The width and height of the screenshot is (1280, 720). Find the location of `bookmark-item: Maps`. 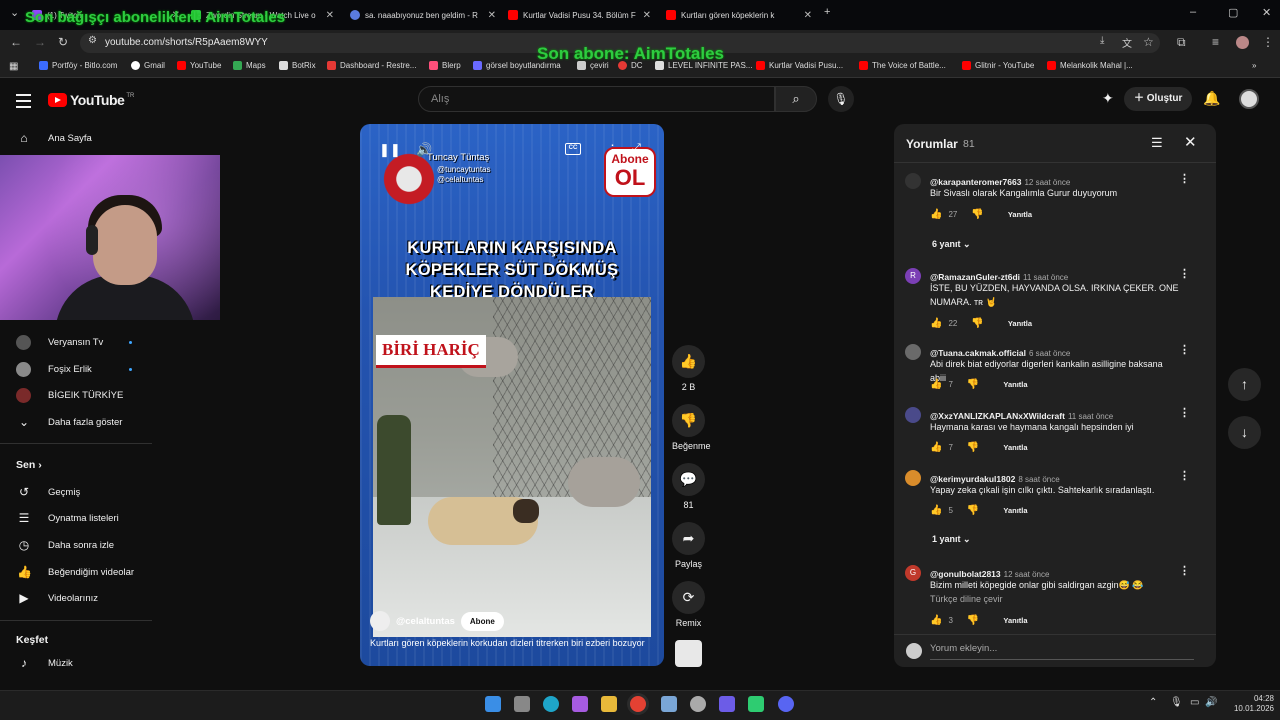

bookmark-item: Maps is located at coordinates (249, 65).